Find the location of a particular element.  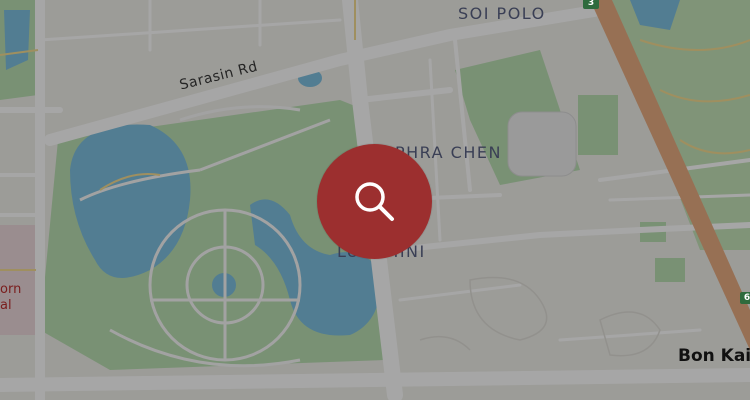

route-shield-top: 3 is located at coordinates (591, 4).